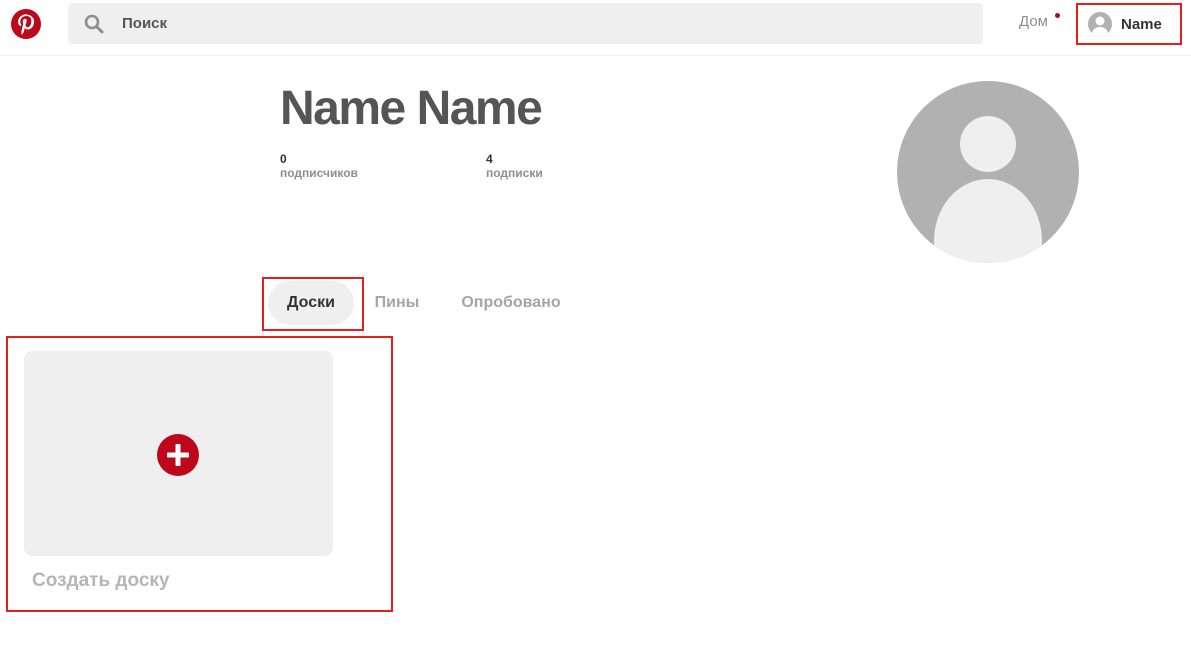  I want to click on following-count: 4, so click(489, 159).